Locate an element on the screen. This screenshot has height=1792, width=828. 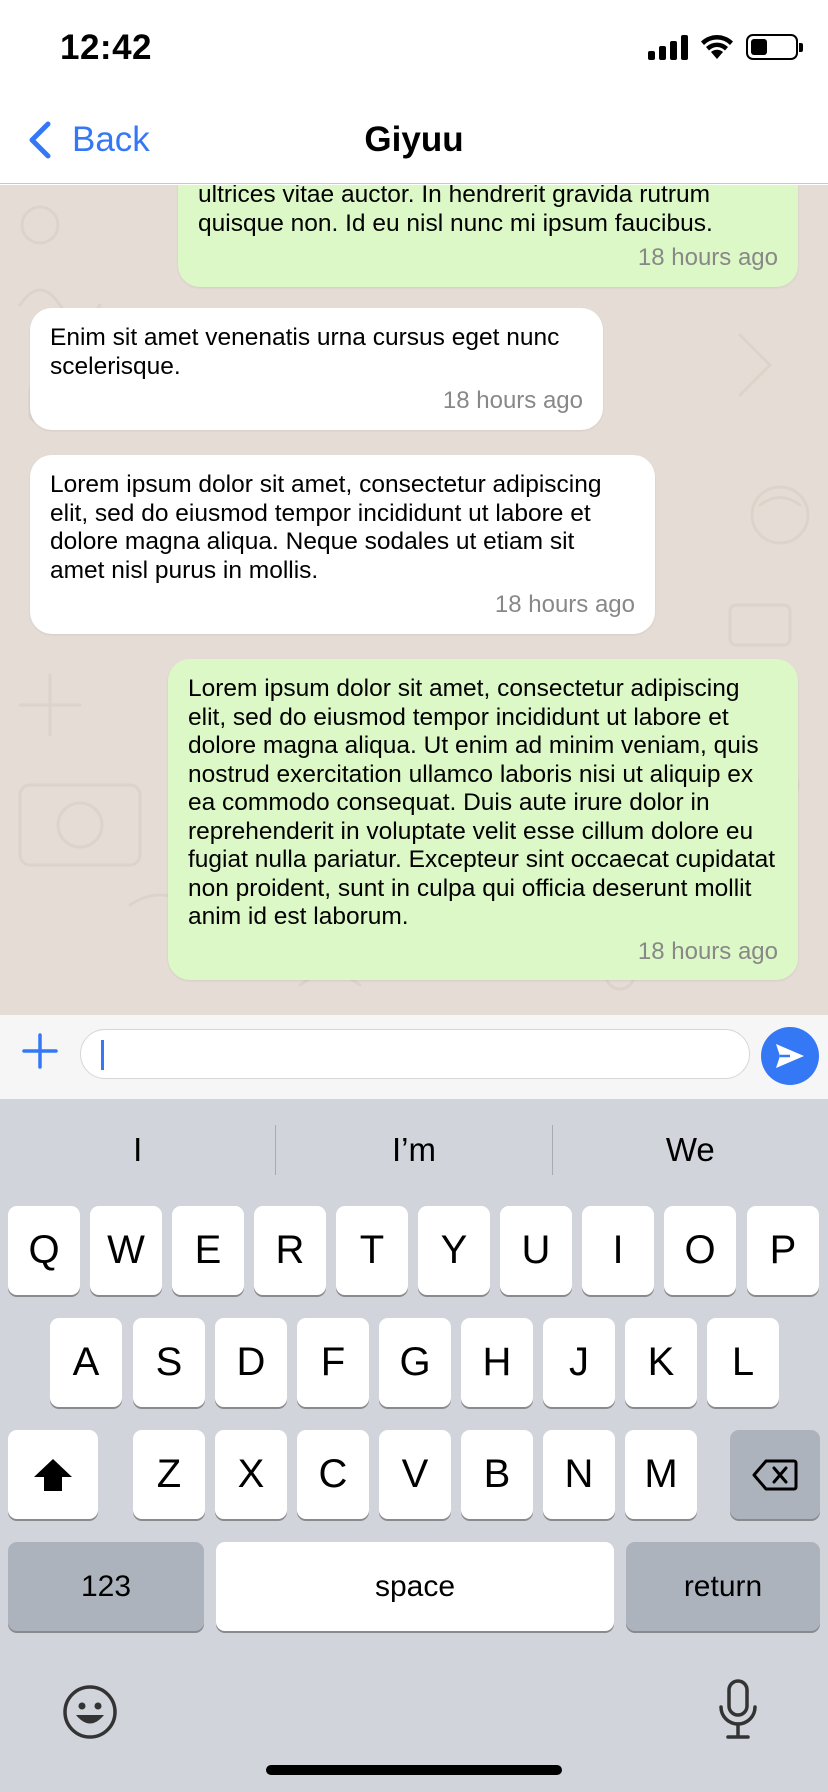
key: U is located at coordinates (536, 1250).